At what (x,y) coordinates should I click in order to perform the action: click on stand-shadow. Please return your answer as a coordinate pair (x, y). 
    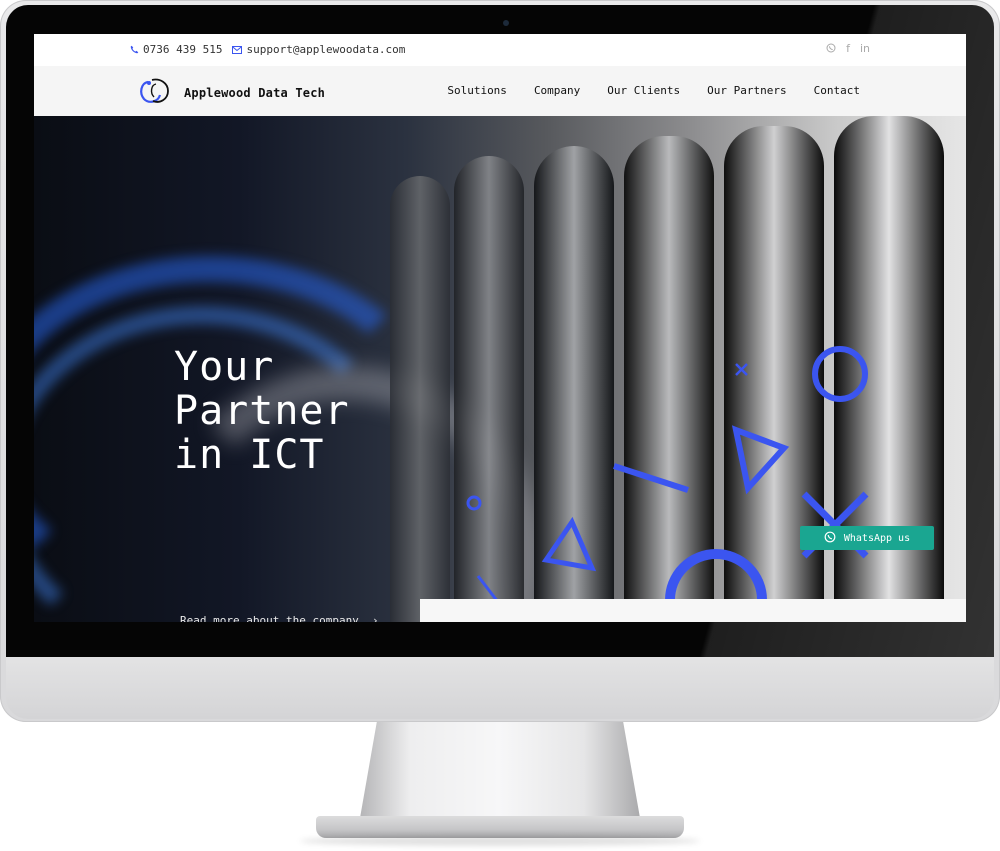
    Looking at the image, I should click on (500, 841).